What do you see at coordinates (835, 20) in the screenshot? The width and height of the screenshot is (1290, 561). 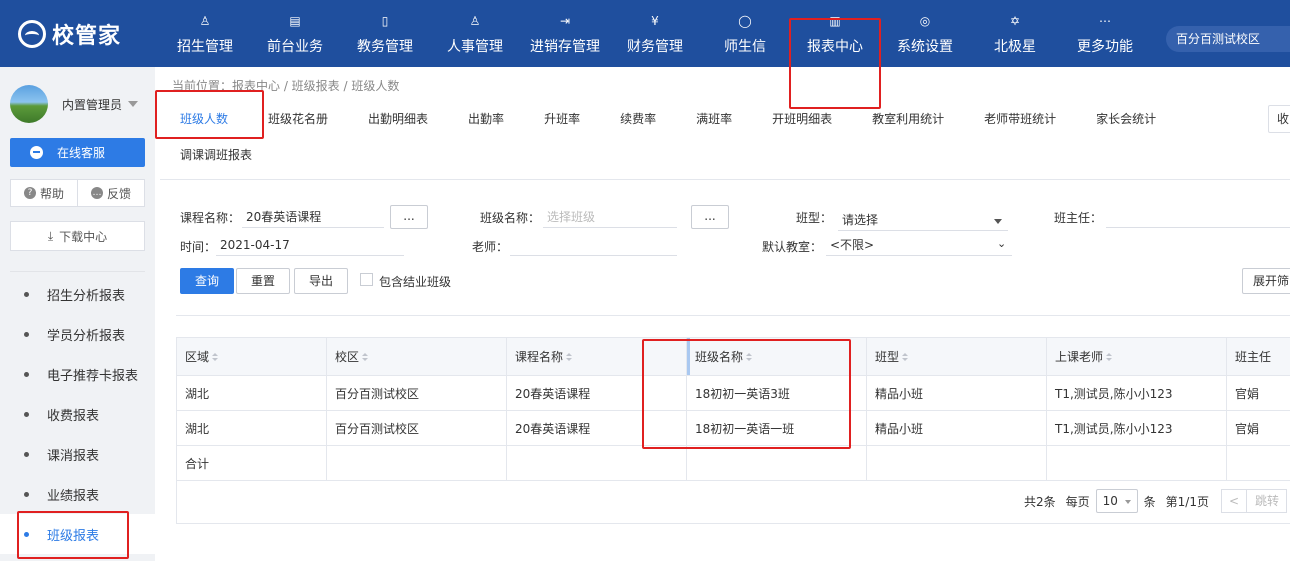 I see `report-icon: ▥` at bounding box center [835, 20].